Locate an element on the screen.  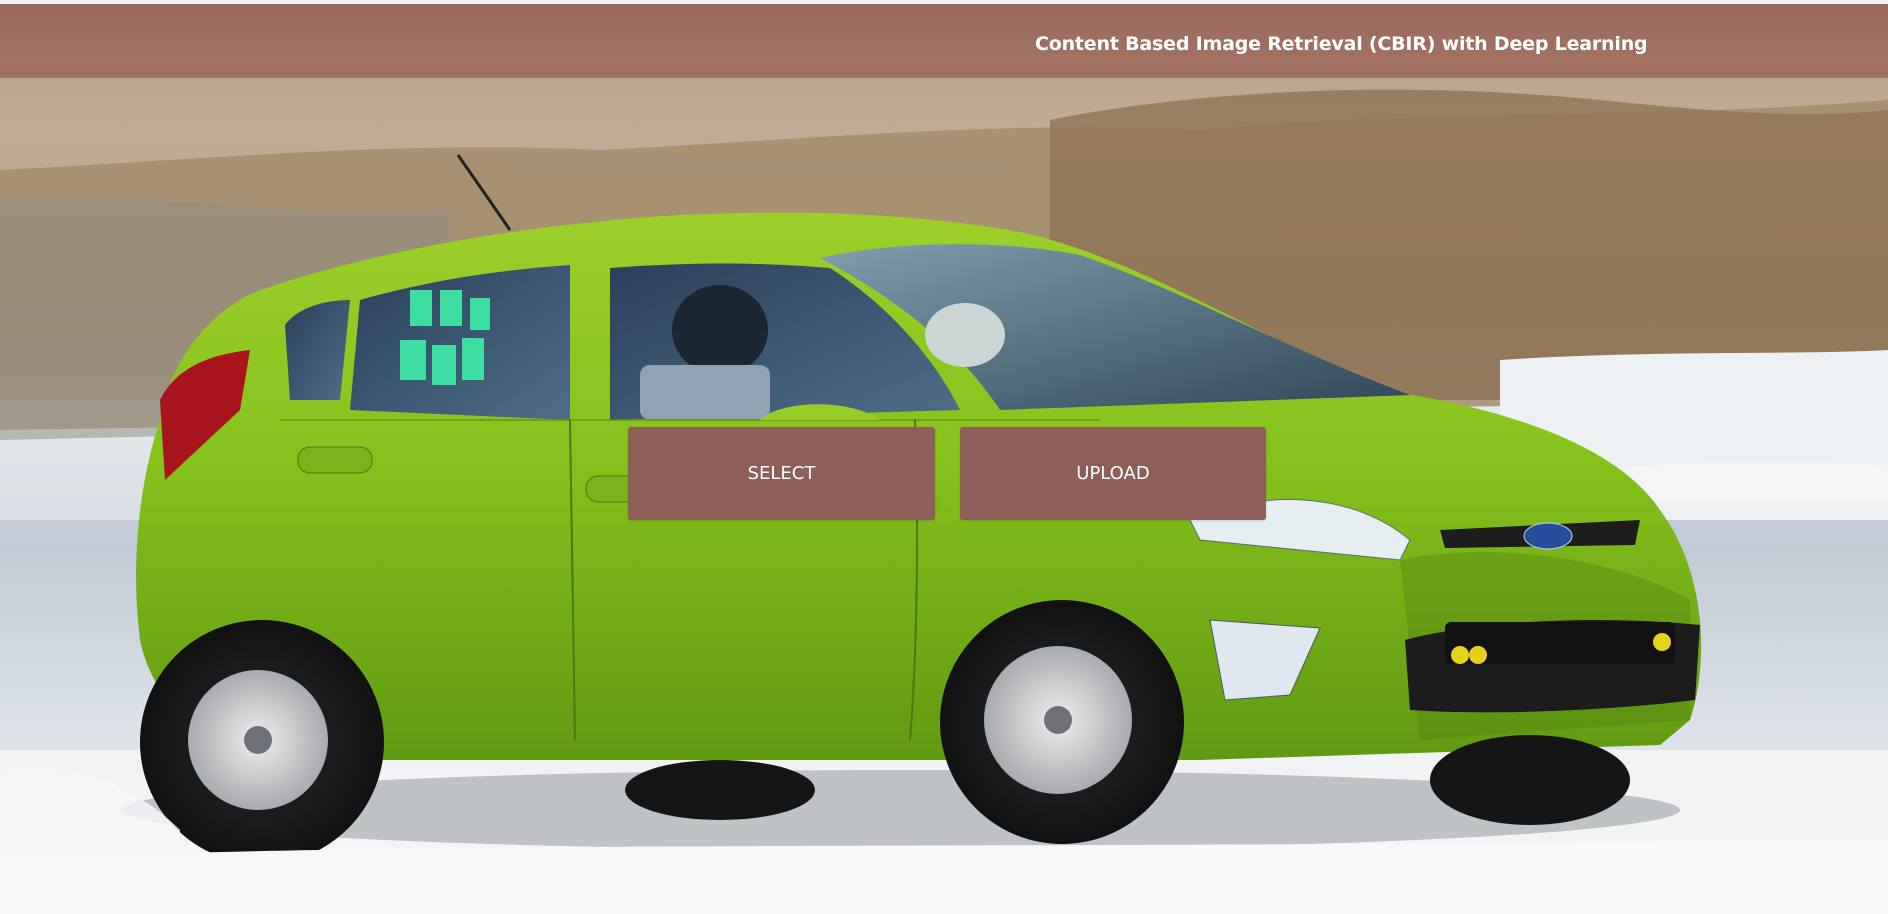
select-button: SELECT is located at coordinates (781, 473).